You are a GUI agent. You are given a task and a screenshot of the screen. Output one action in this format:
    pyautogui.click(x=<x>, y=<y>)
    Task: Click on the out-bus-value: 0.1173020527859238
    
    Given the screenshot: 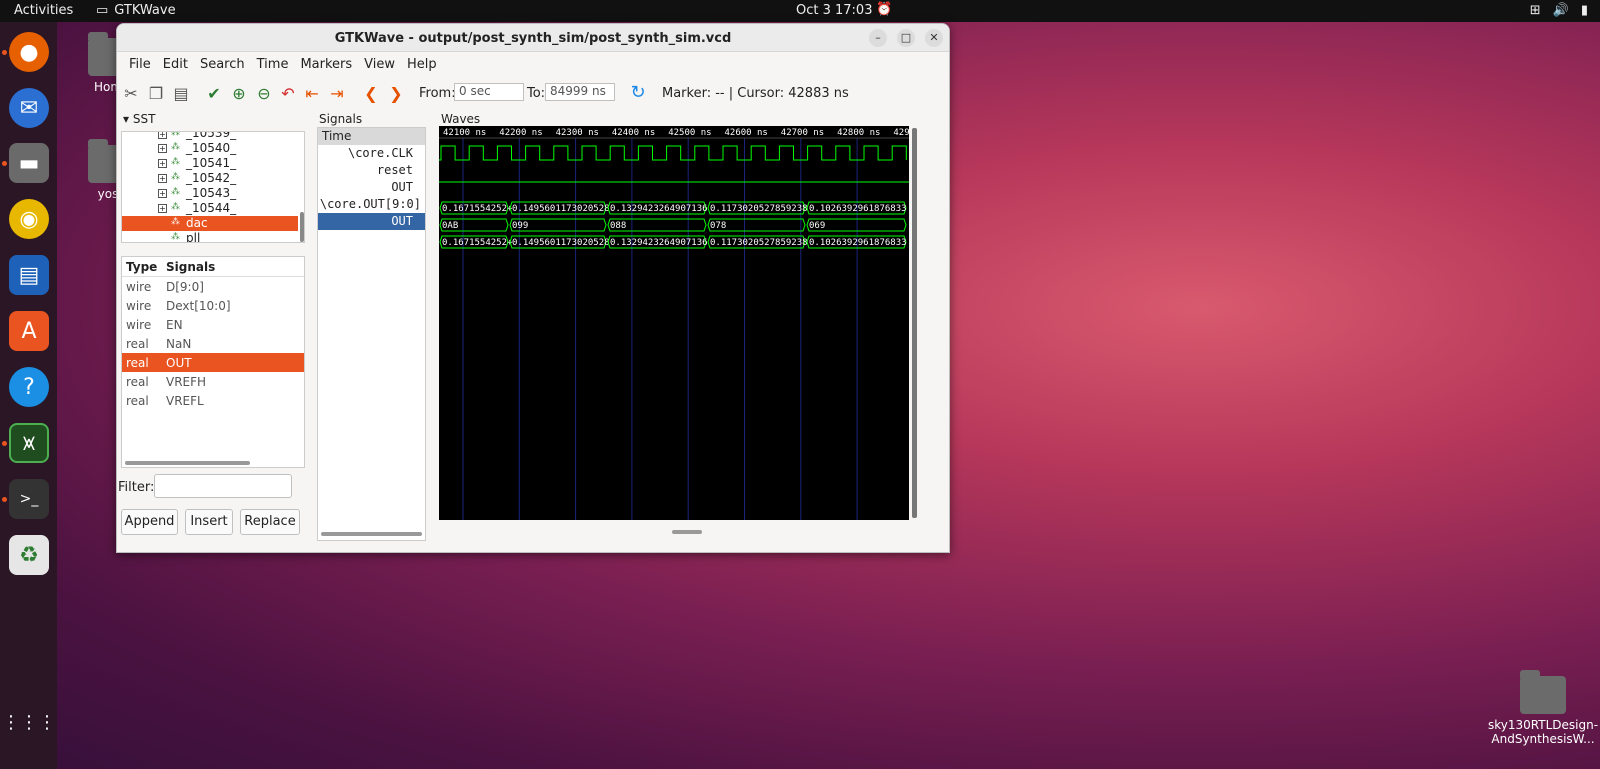 What is the action you would take?
    pyautogui.click(x=759, y=209)
    